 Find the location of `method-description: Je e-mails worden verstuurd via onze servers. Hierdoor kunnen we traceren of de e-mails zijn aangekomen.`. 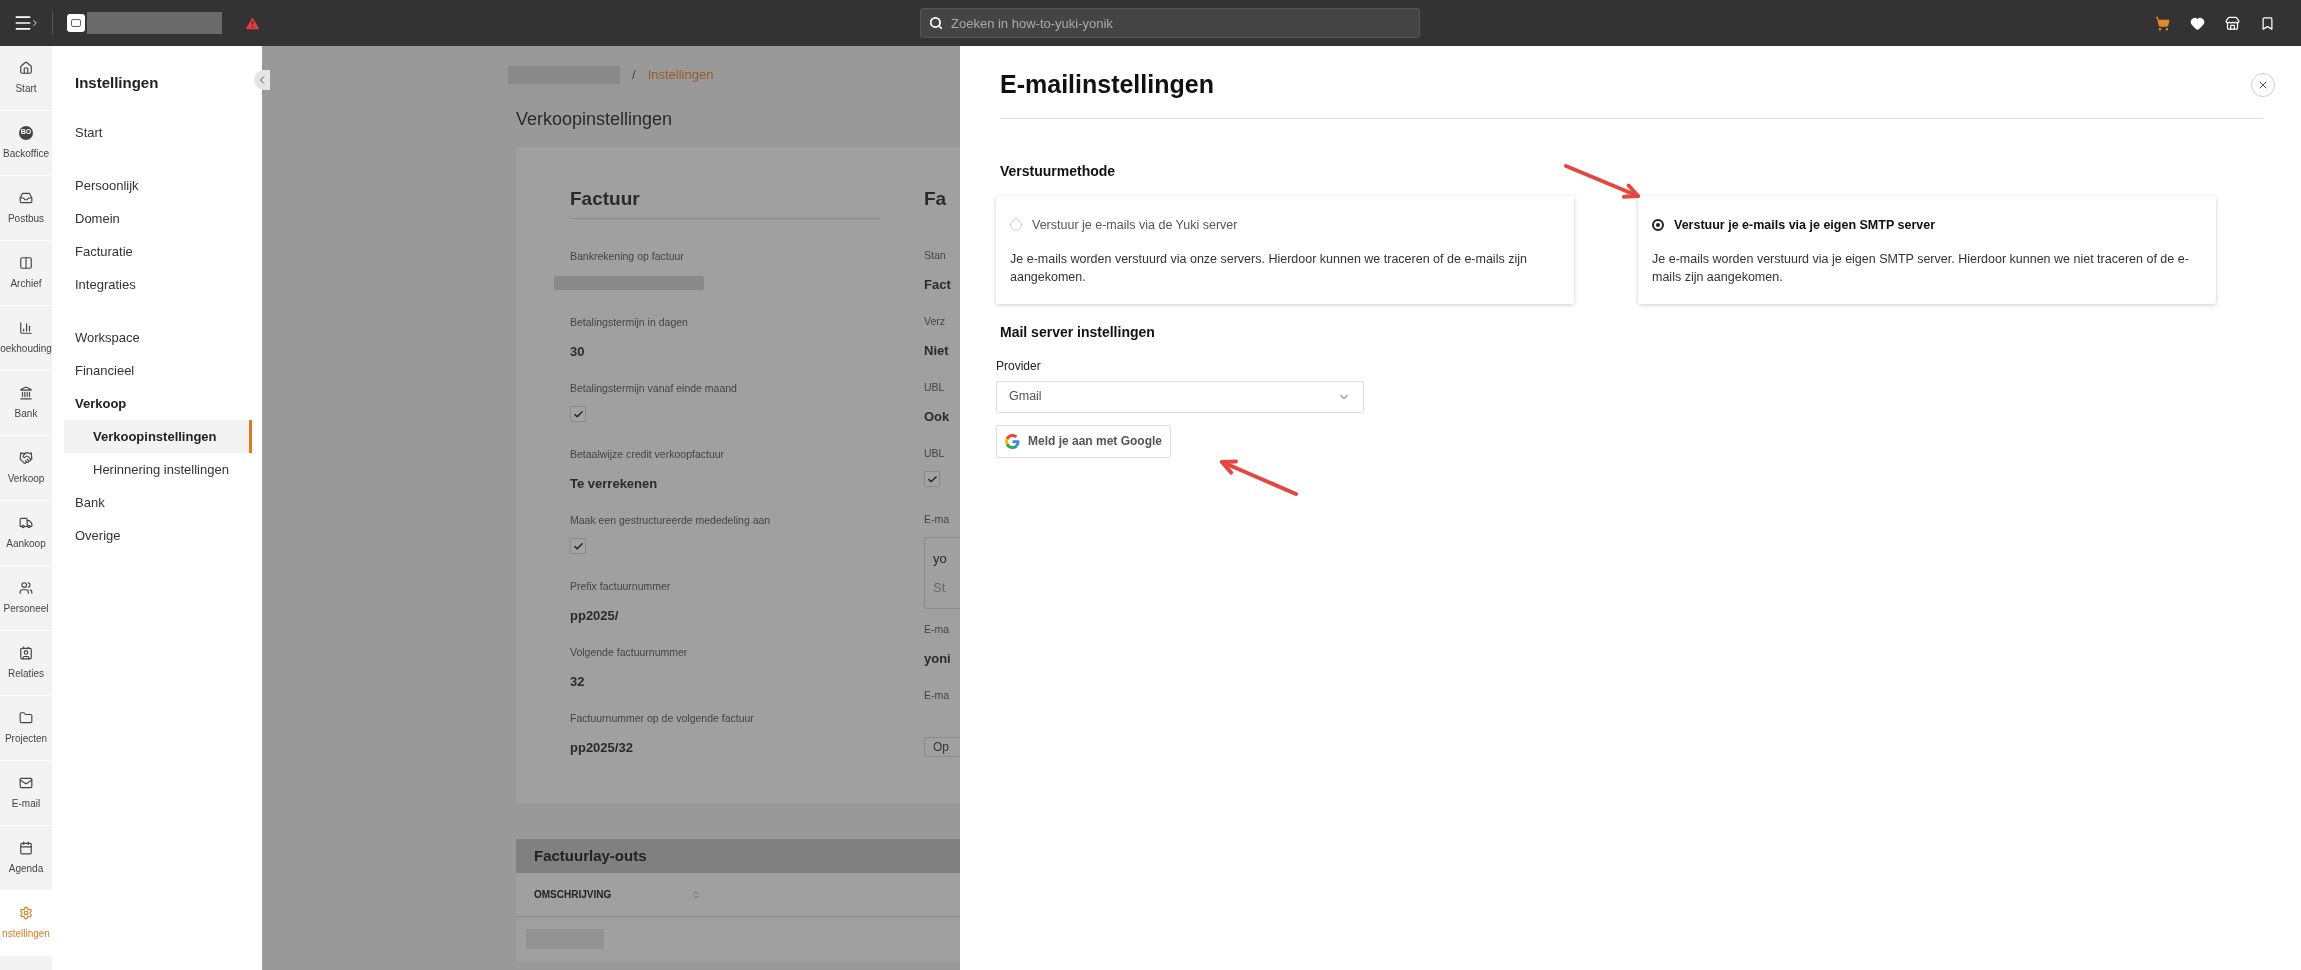

method-description: Je e-mails worden verstuurd via onze servers. Hierdoor kunnen we traceren of de e-mails zijn aangekomen. is located at coordinates (1269, 269).